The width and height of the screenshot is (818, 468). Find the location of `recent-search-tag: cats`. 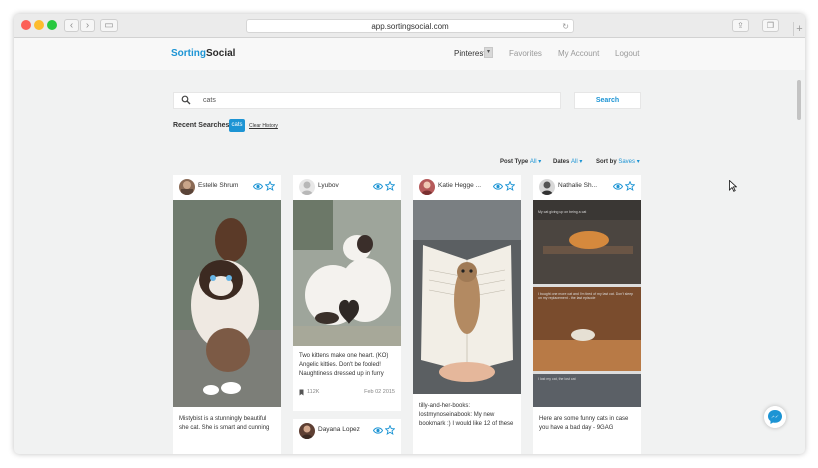

recent-search-tag: cats is located at coordinates (237, 125).